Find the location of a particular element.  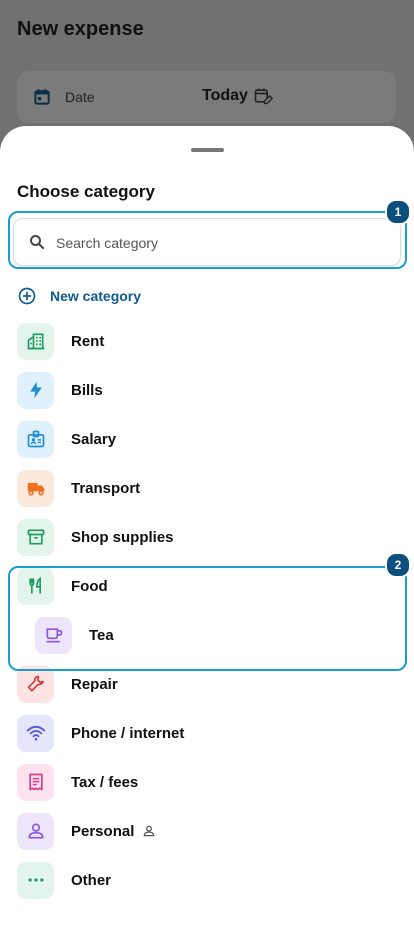

dots-icon is located at coordinates (35, 880).